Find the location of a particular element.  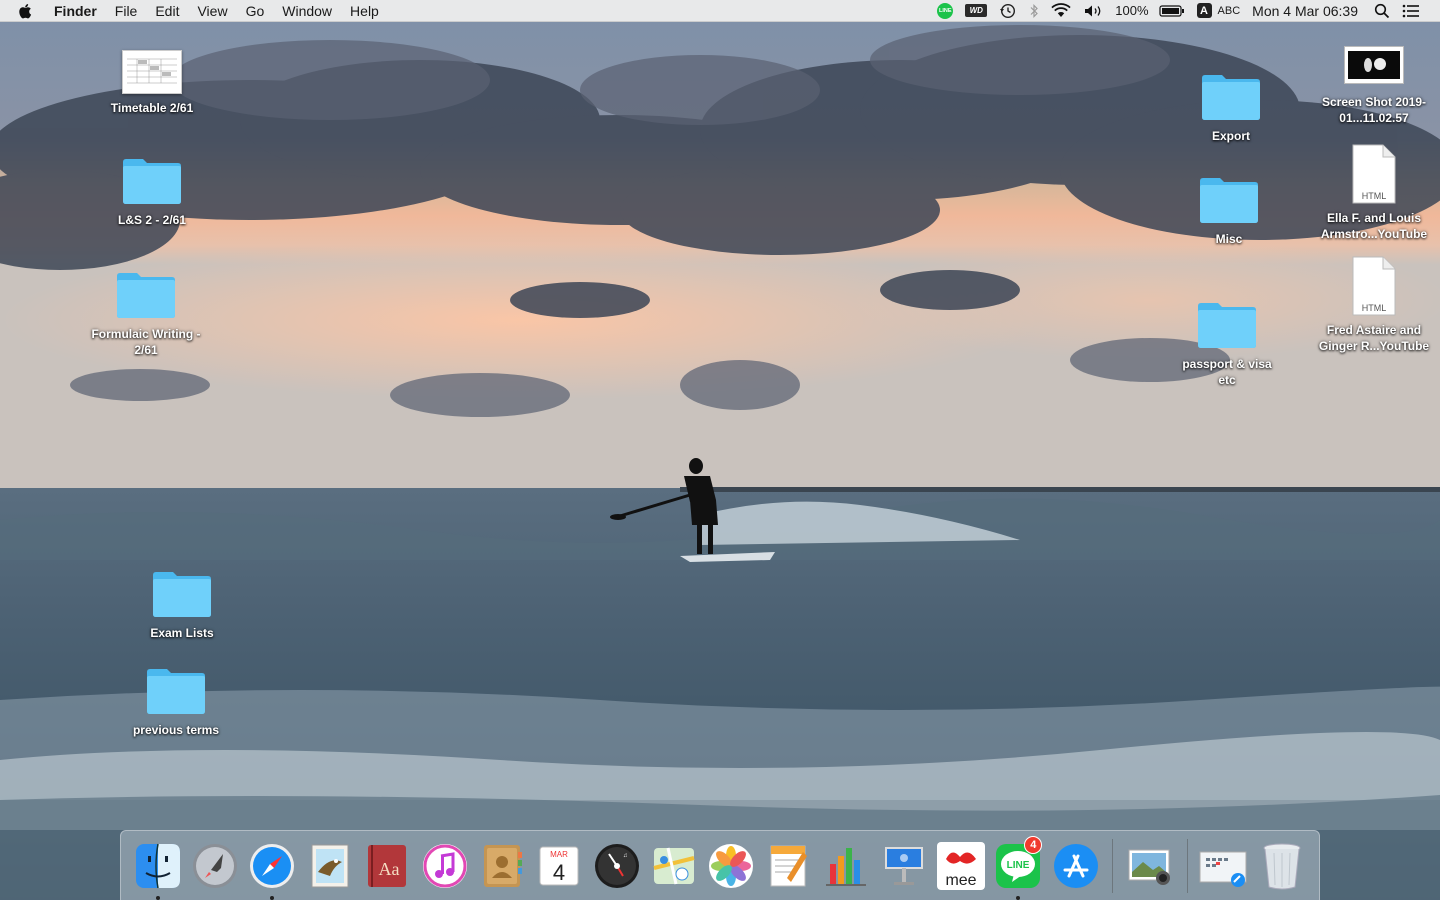

notification-center-icon is located at coordinates (1411, 11).